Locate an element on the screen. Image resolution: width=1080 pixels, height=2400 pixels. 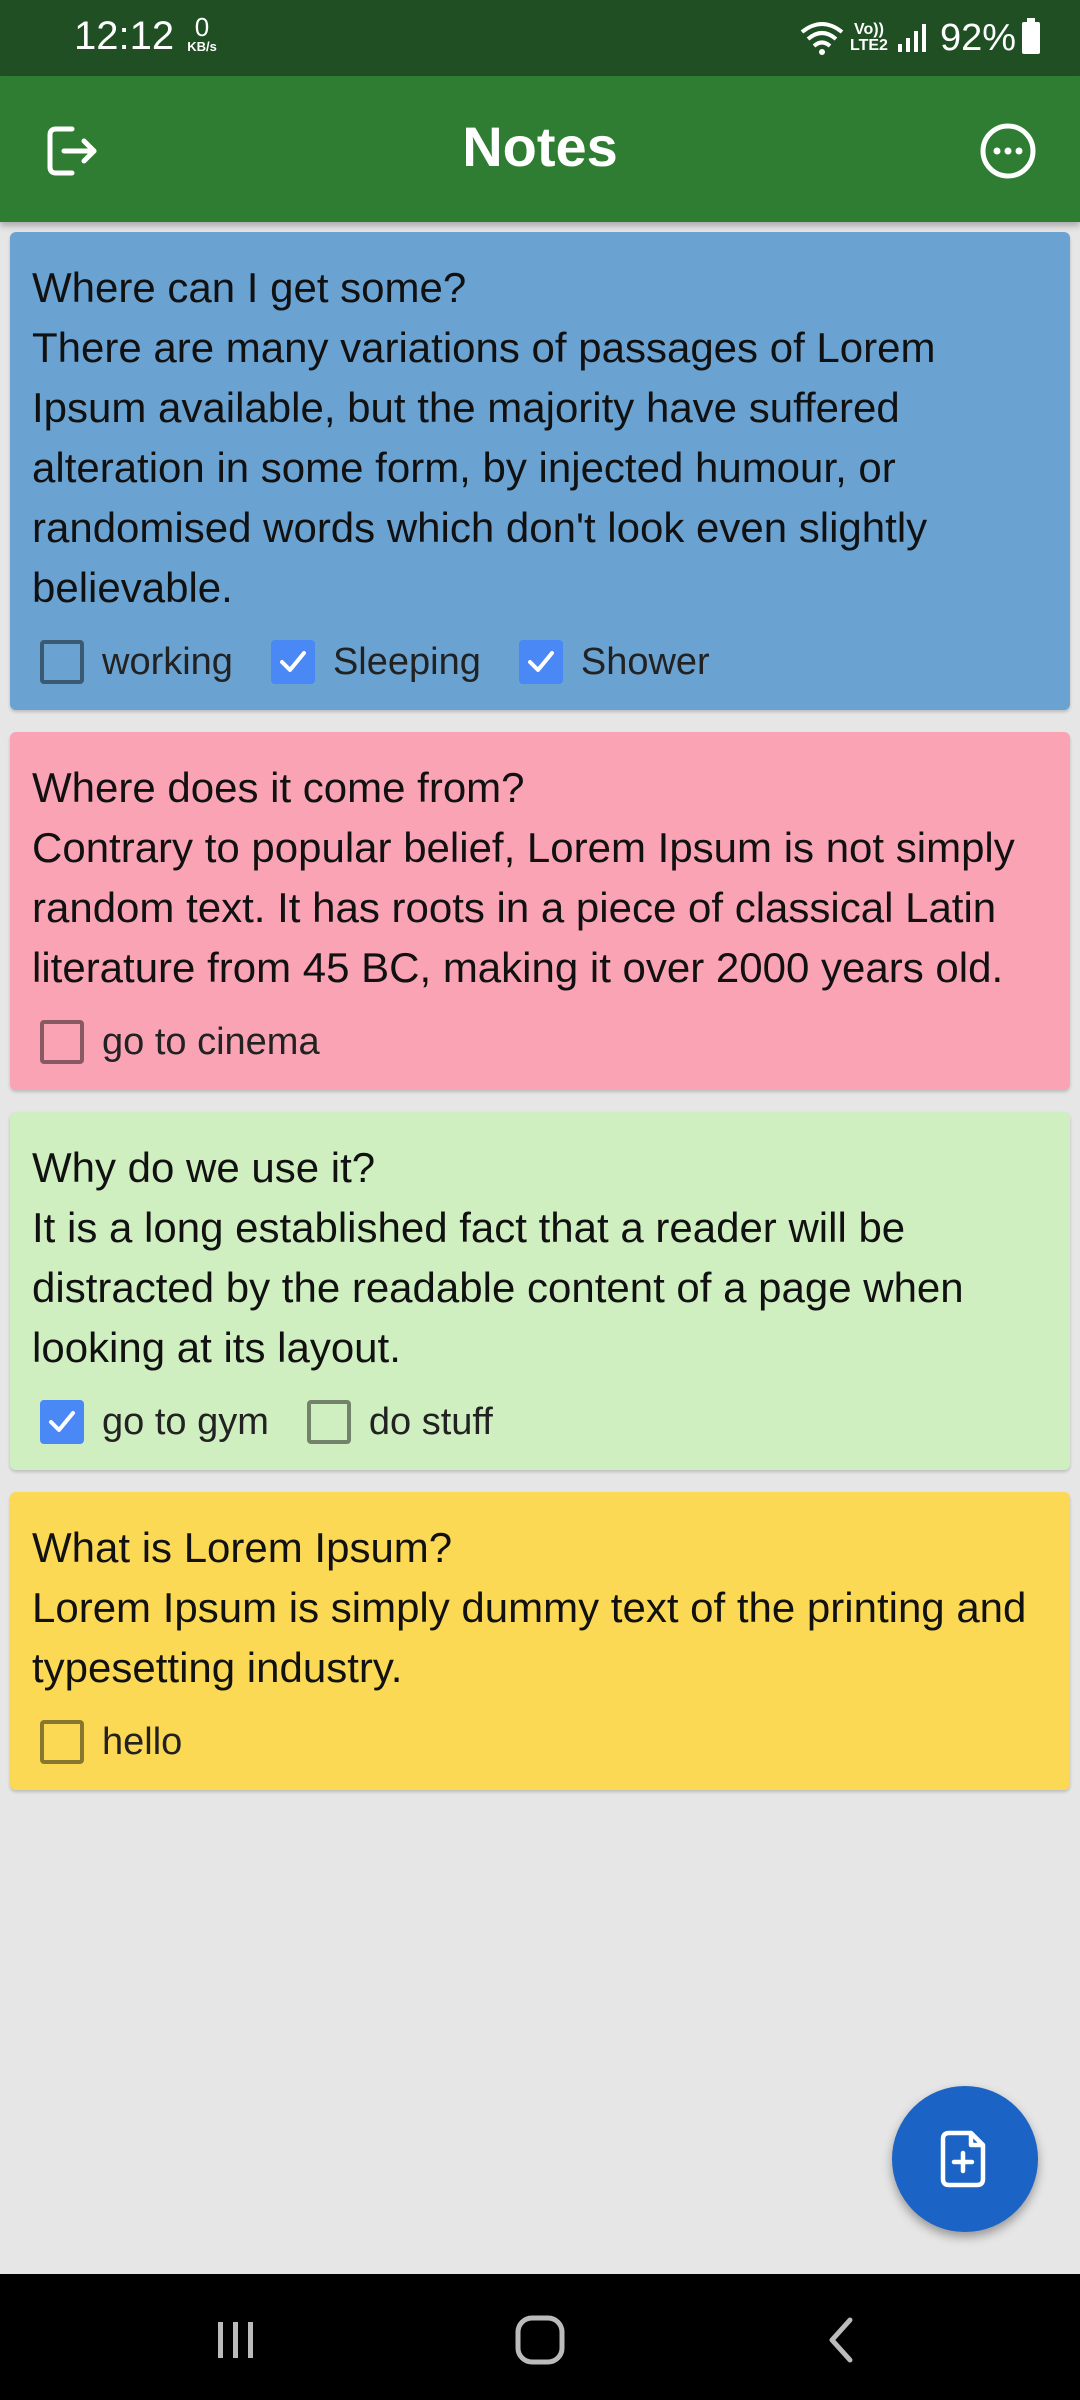
app-bar: Notes is located at coordinates (540, 149).